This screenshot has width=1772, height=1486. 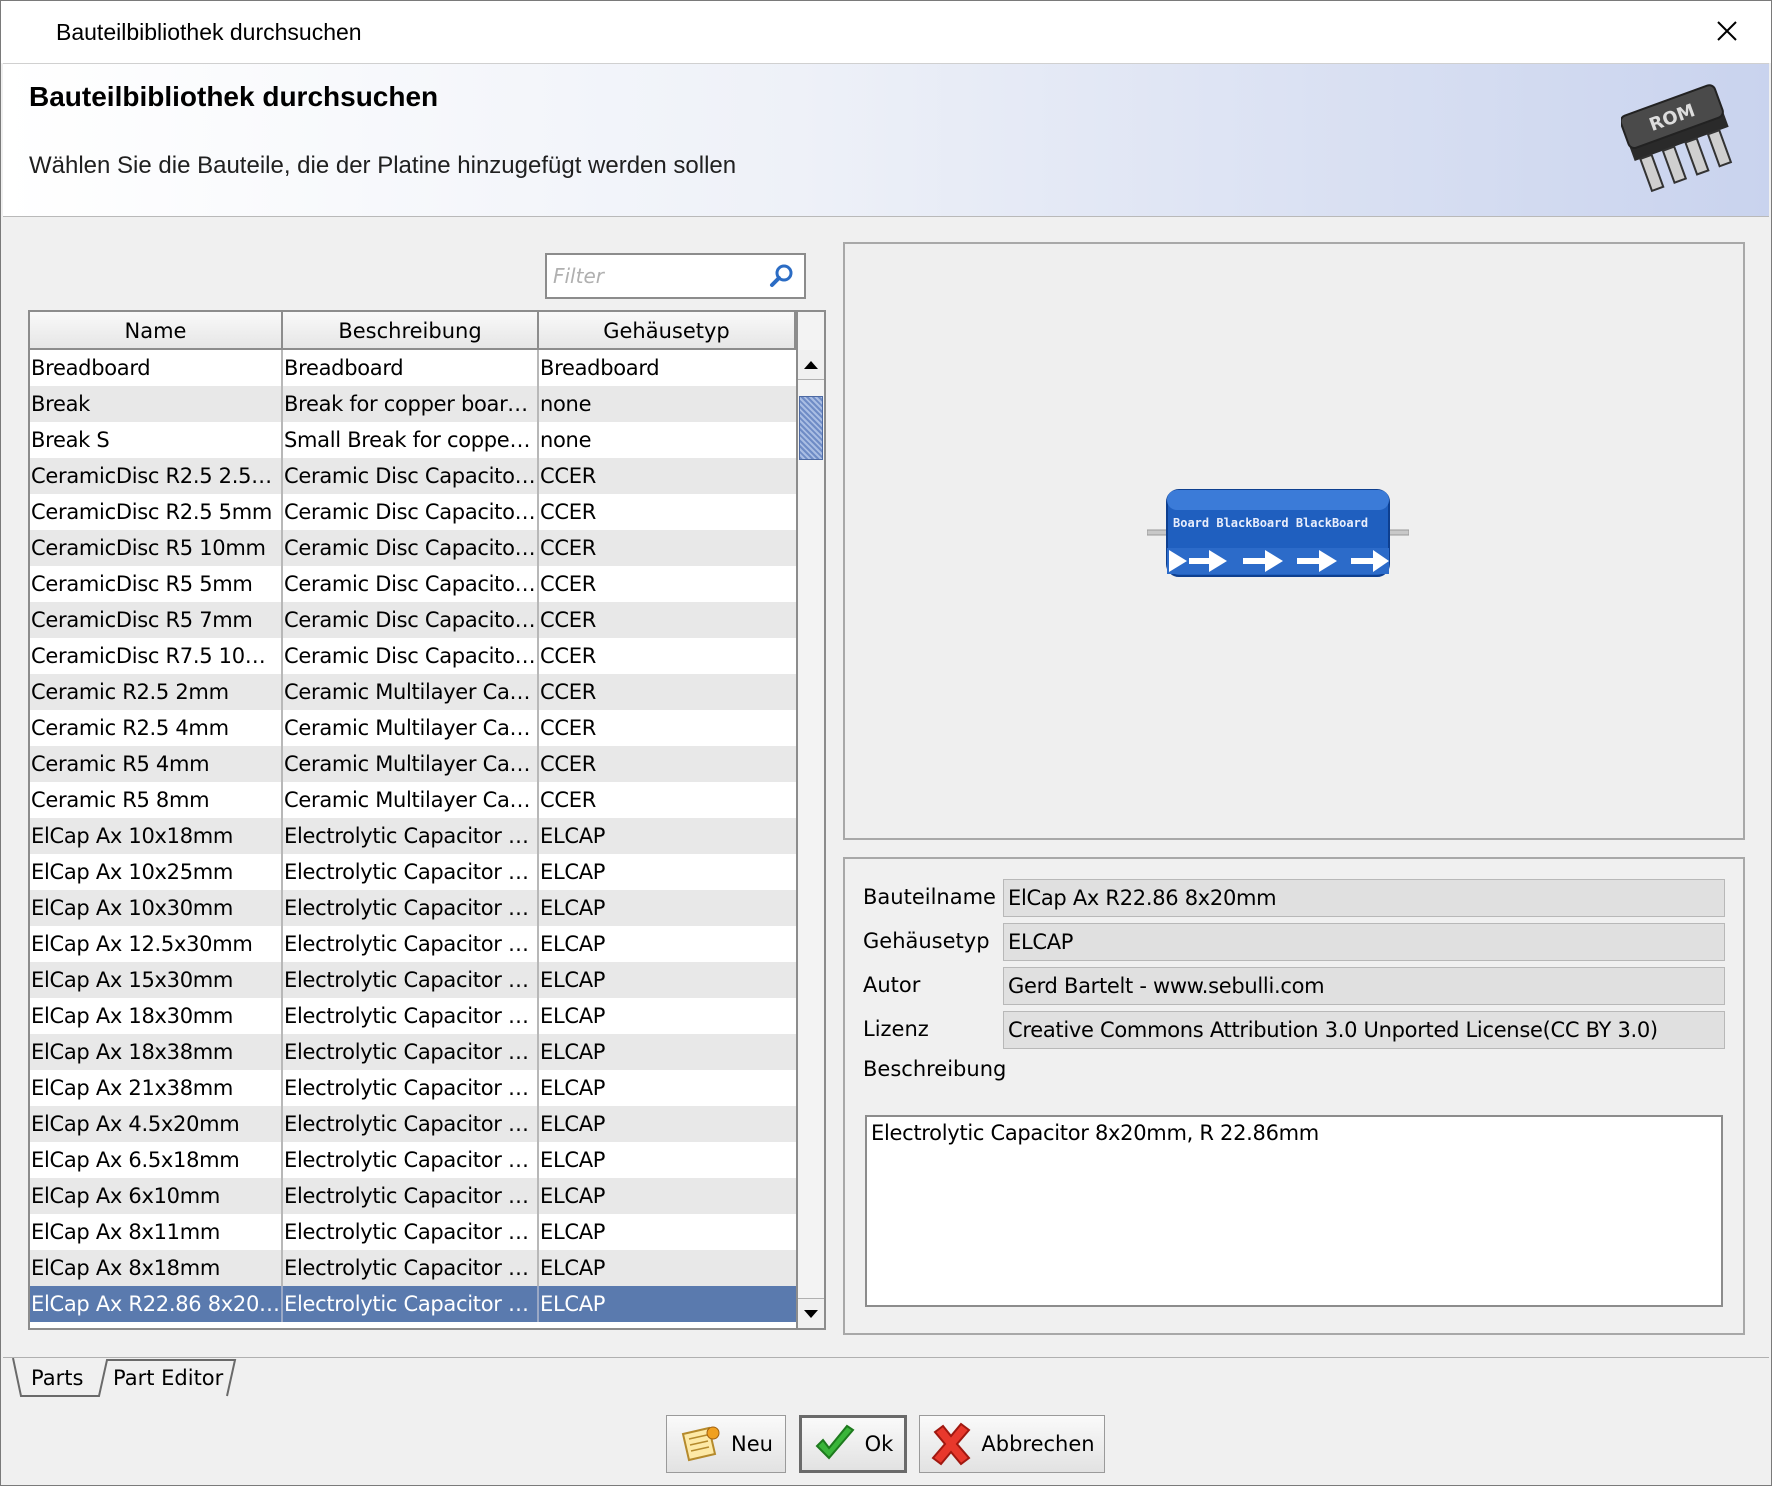 I want to click on cell-name: Ceramic R5 8mm, so click(x=156, y=800).